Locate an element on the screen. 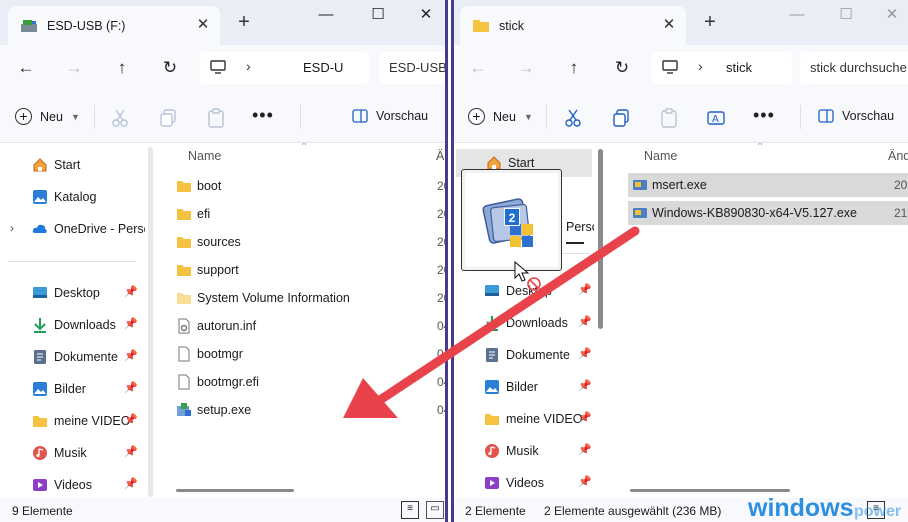  folder-icon is located at coordinates (481, 25).